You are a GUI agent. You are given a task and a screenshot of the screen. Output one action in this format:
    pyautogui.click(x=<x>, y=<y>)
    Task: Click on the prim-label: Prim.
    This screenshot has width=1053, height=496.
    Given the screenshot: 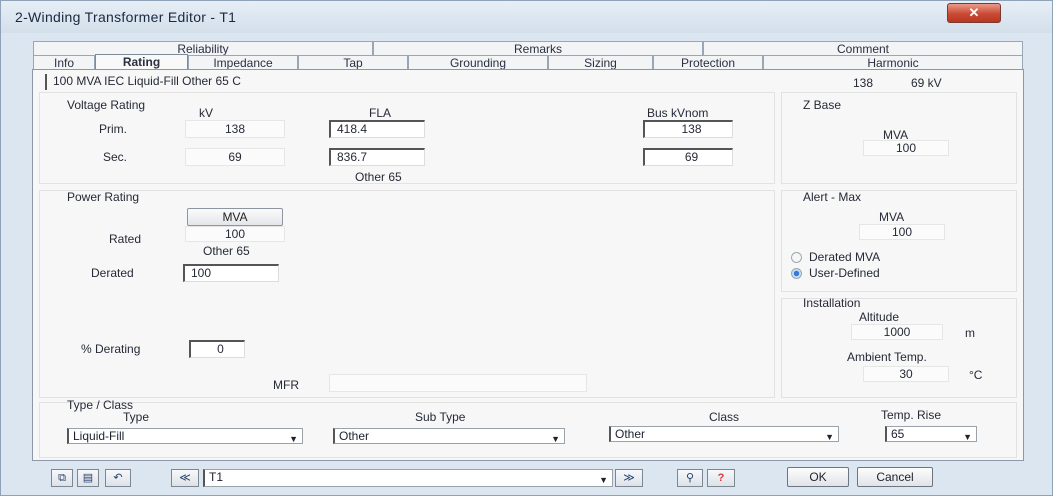 What is the action you would take?
    pyautogui.click(x=113, y=129)
    